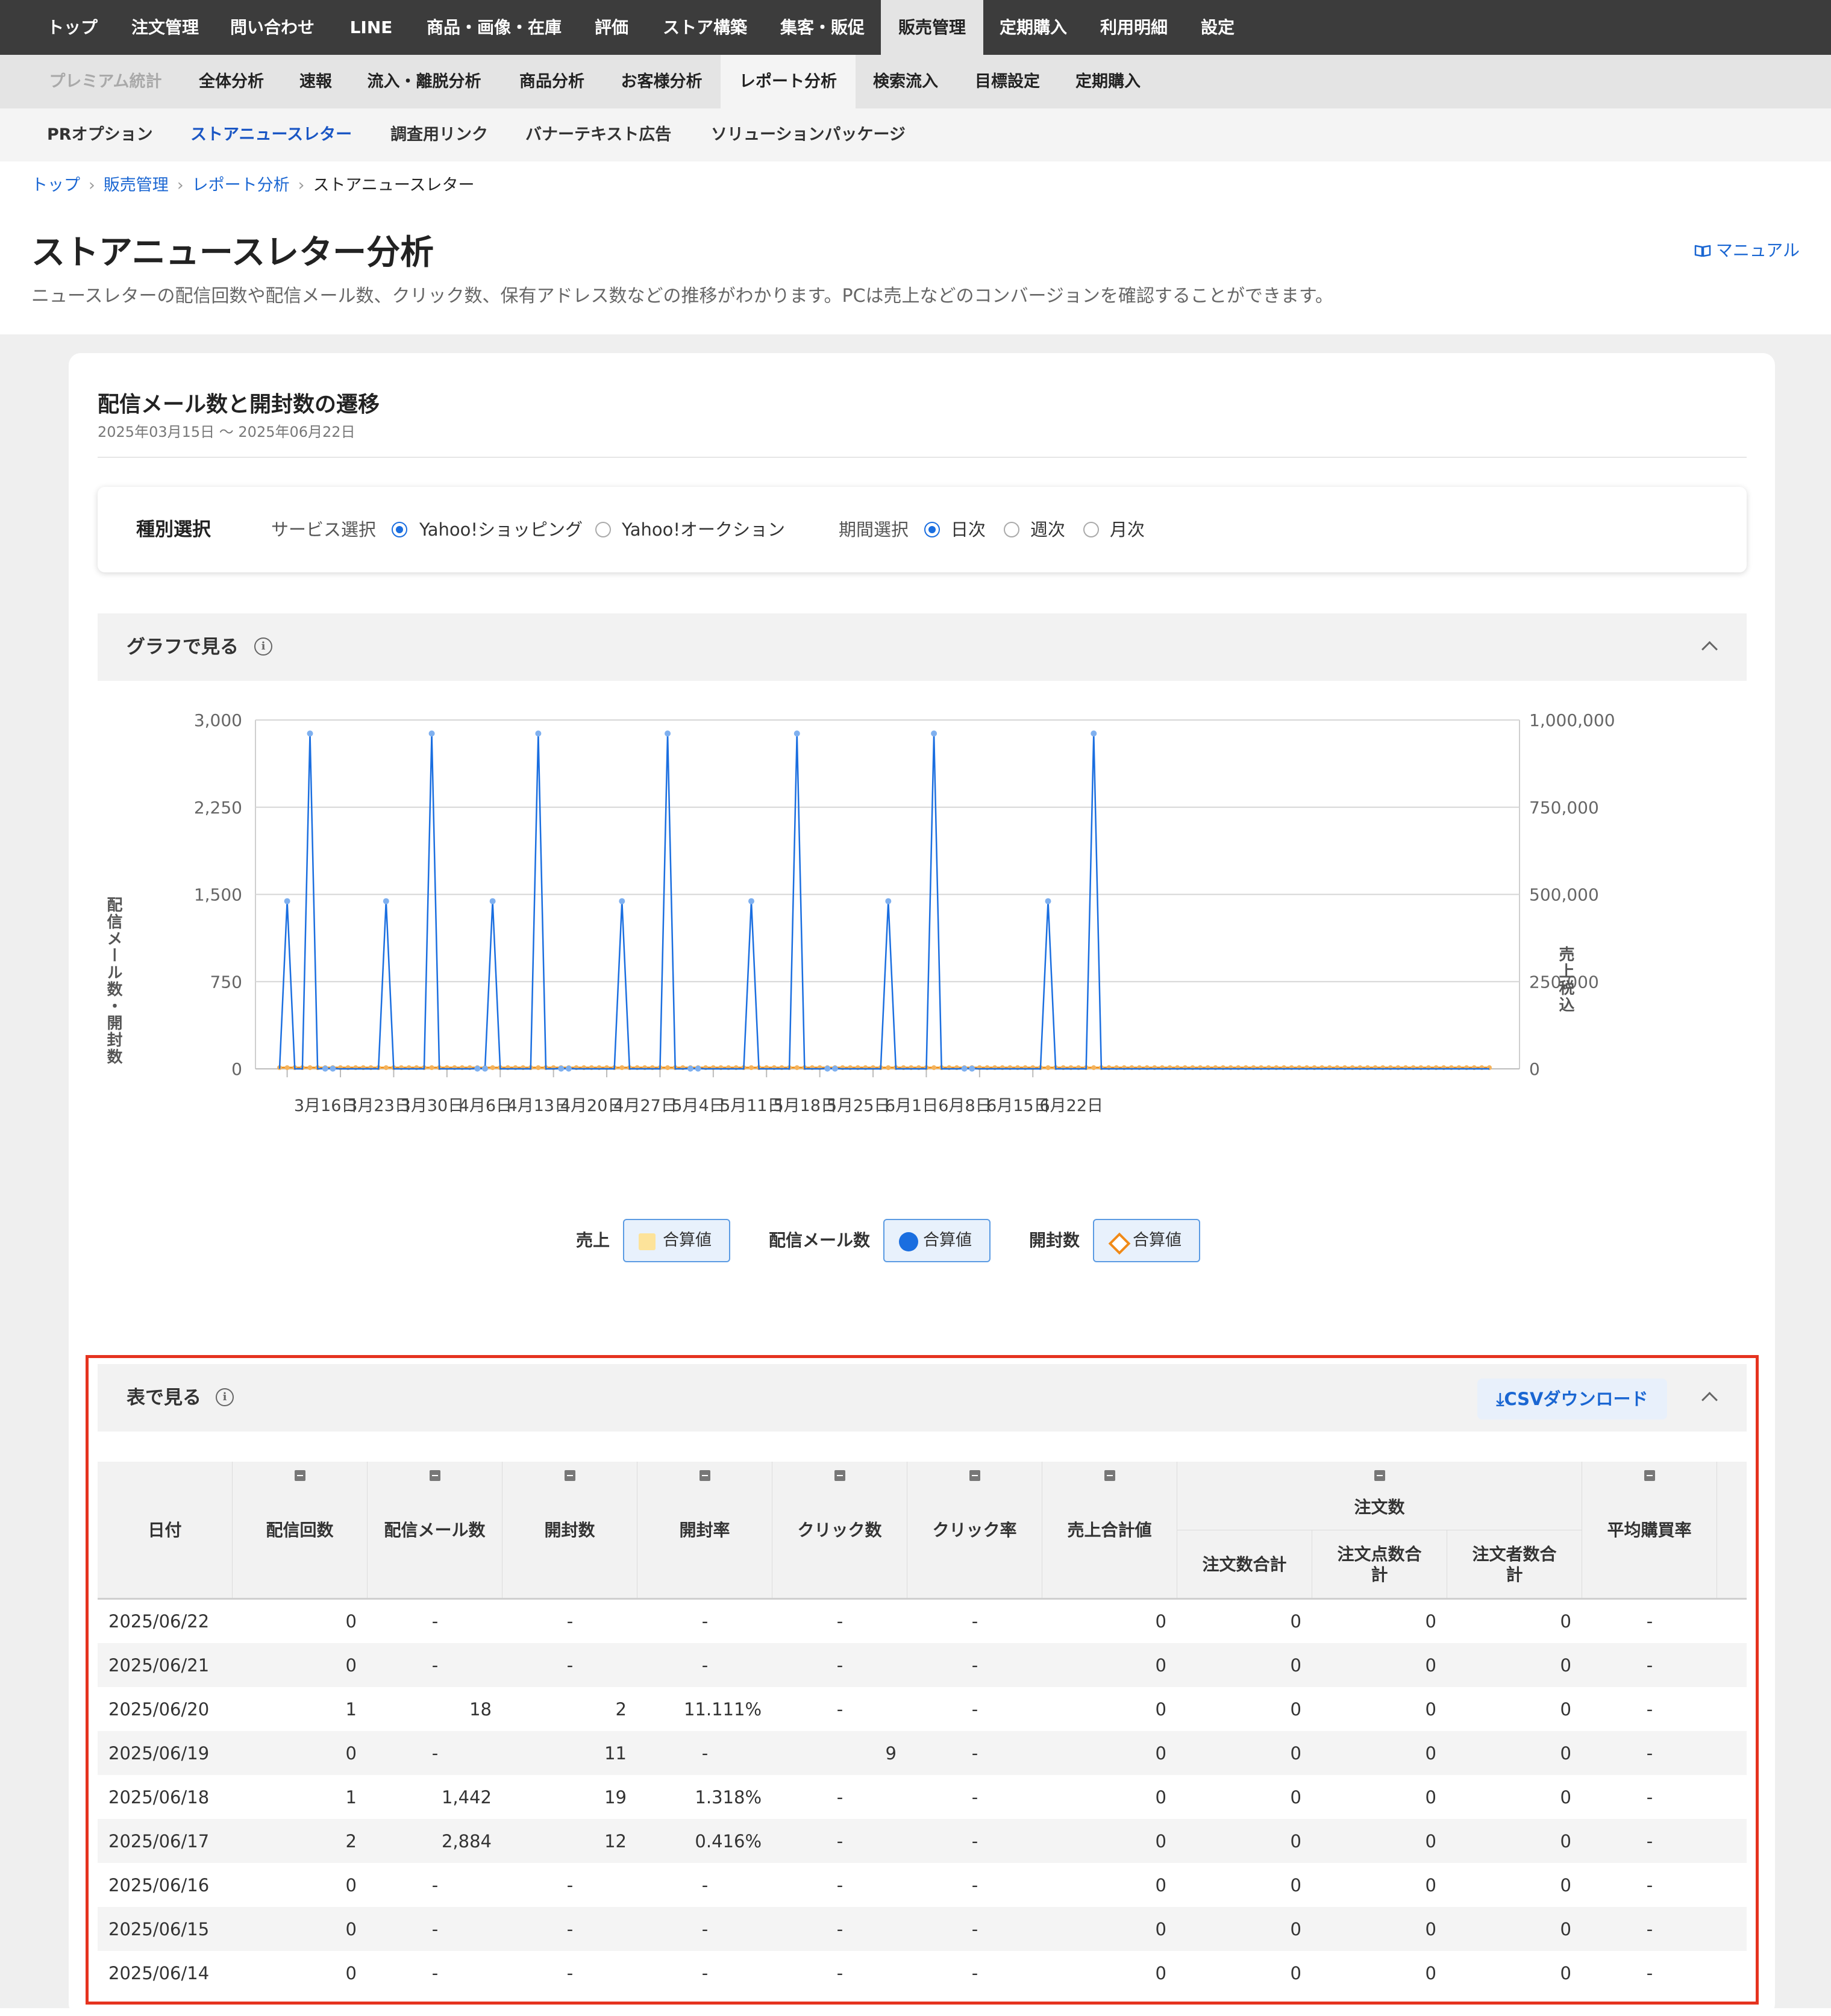 The width and height of the screenshot is (1831, 2016). Describe the element at coordinates (239, 404) in the screenshot. I see `section-title: 配信メール数と開封数の遷移` at that location.